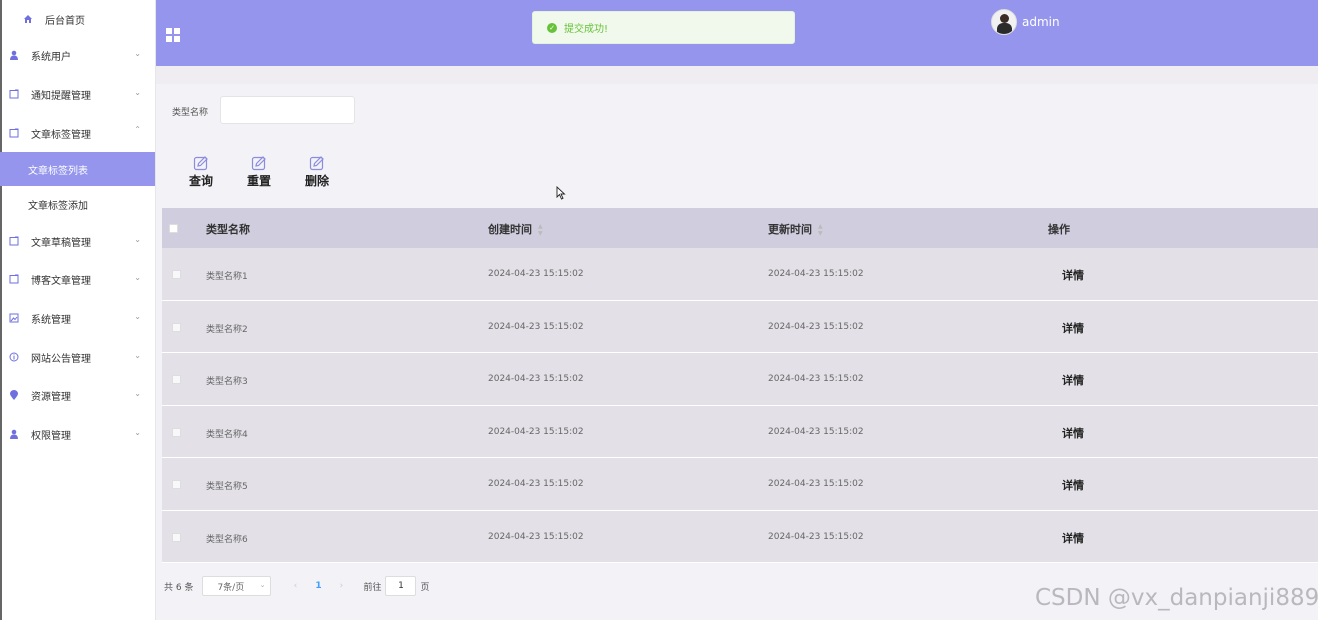 The image size is (1318, 620). Describe the element at coordinates (201, 173) in the screenshot. I see `query-button: 查询` at that location.